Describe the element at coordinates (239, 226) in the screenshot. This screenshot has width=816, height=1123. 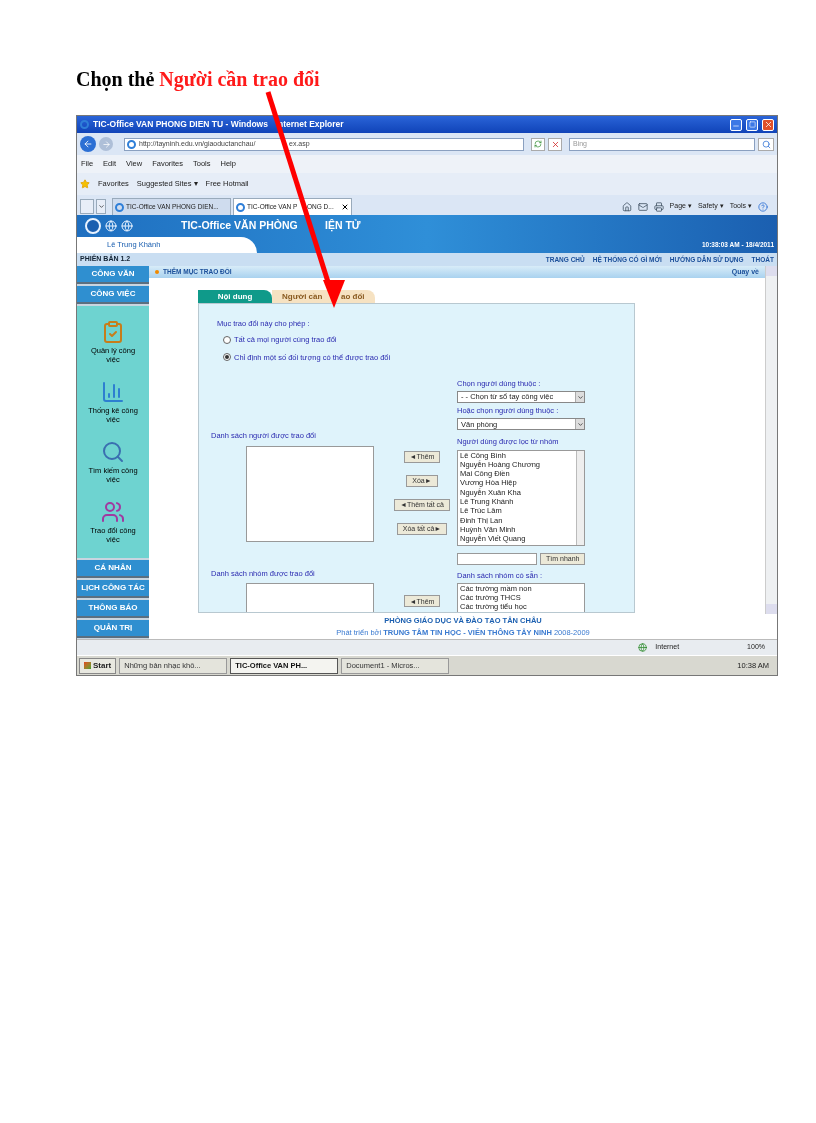
I see `site-title: TIC-Office VĂN PHÒNG` at that location.